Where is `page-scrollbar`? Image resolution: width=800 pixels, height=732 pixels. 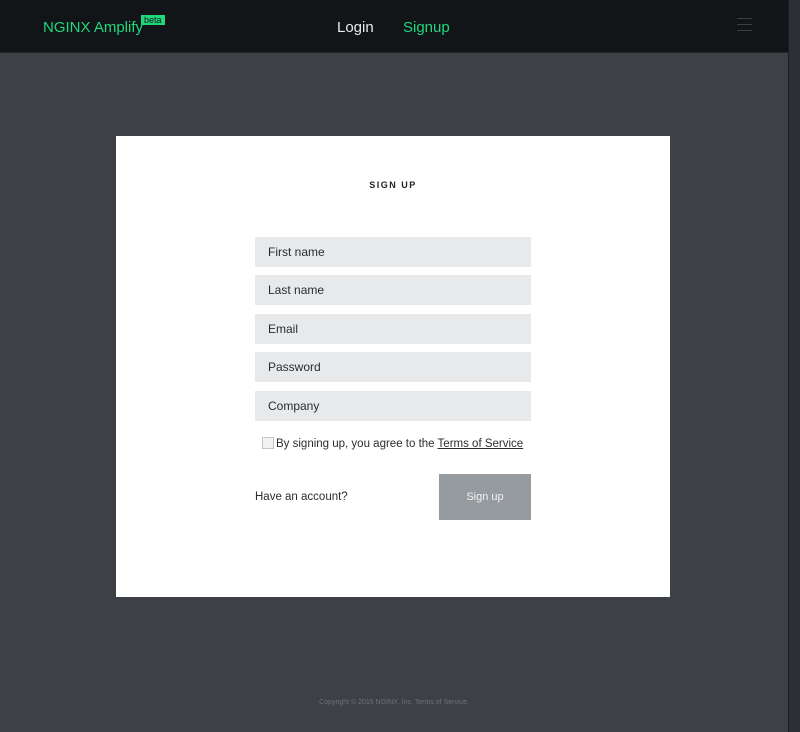
page-scrollbar is located at coordinates (794, 366).